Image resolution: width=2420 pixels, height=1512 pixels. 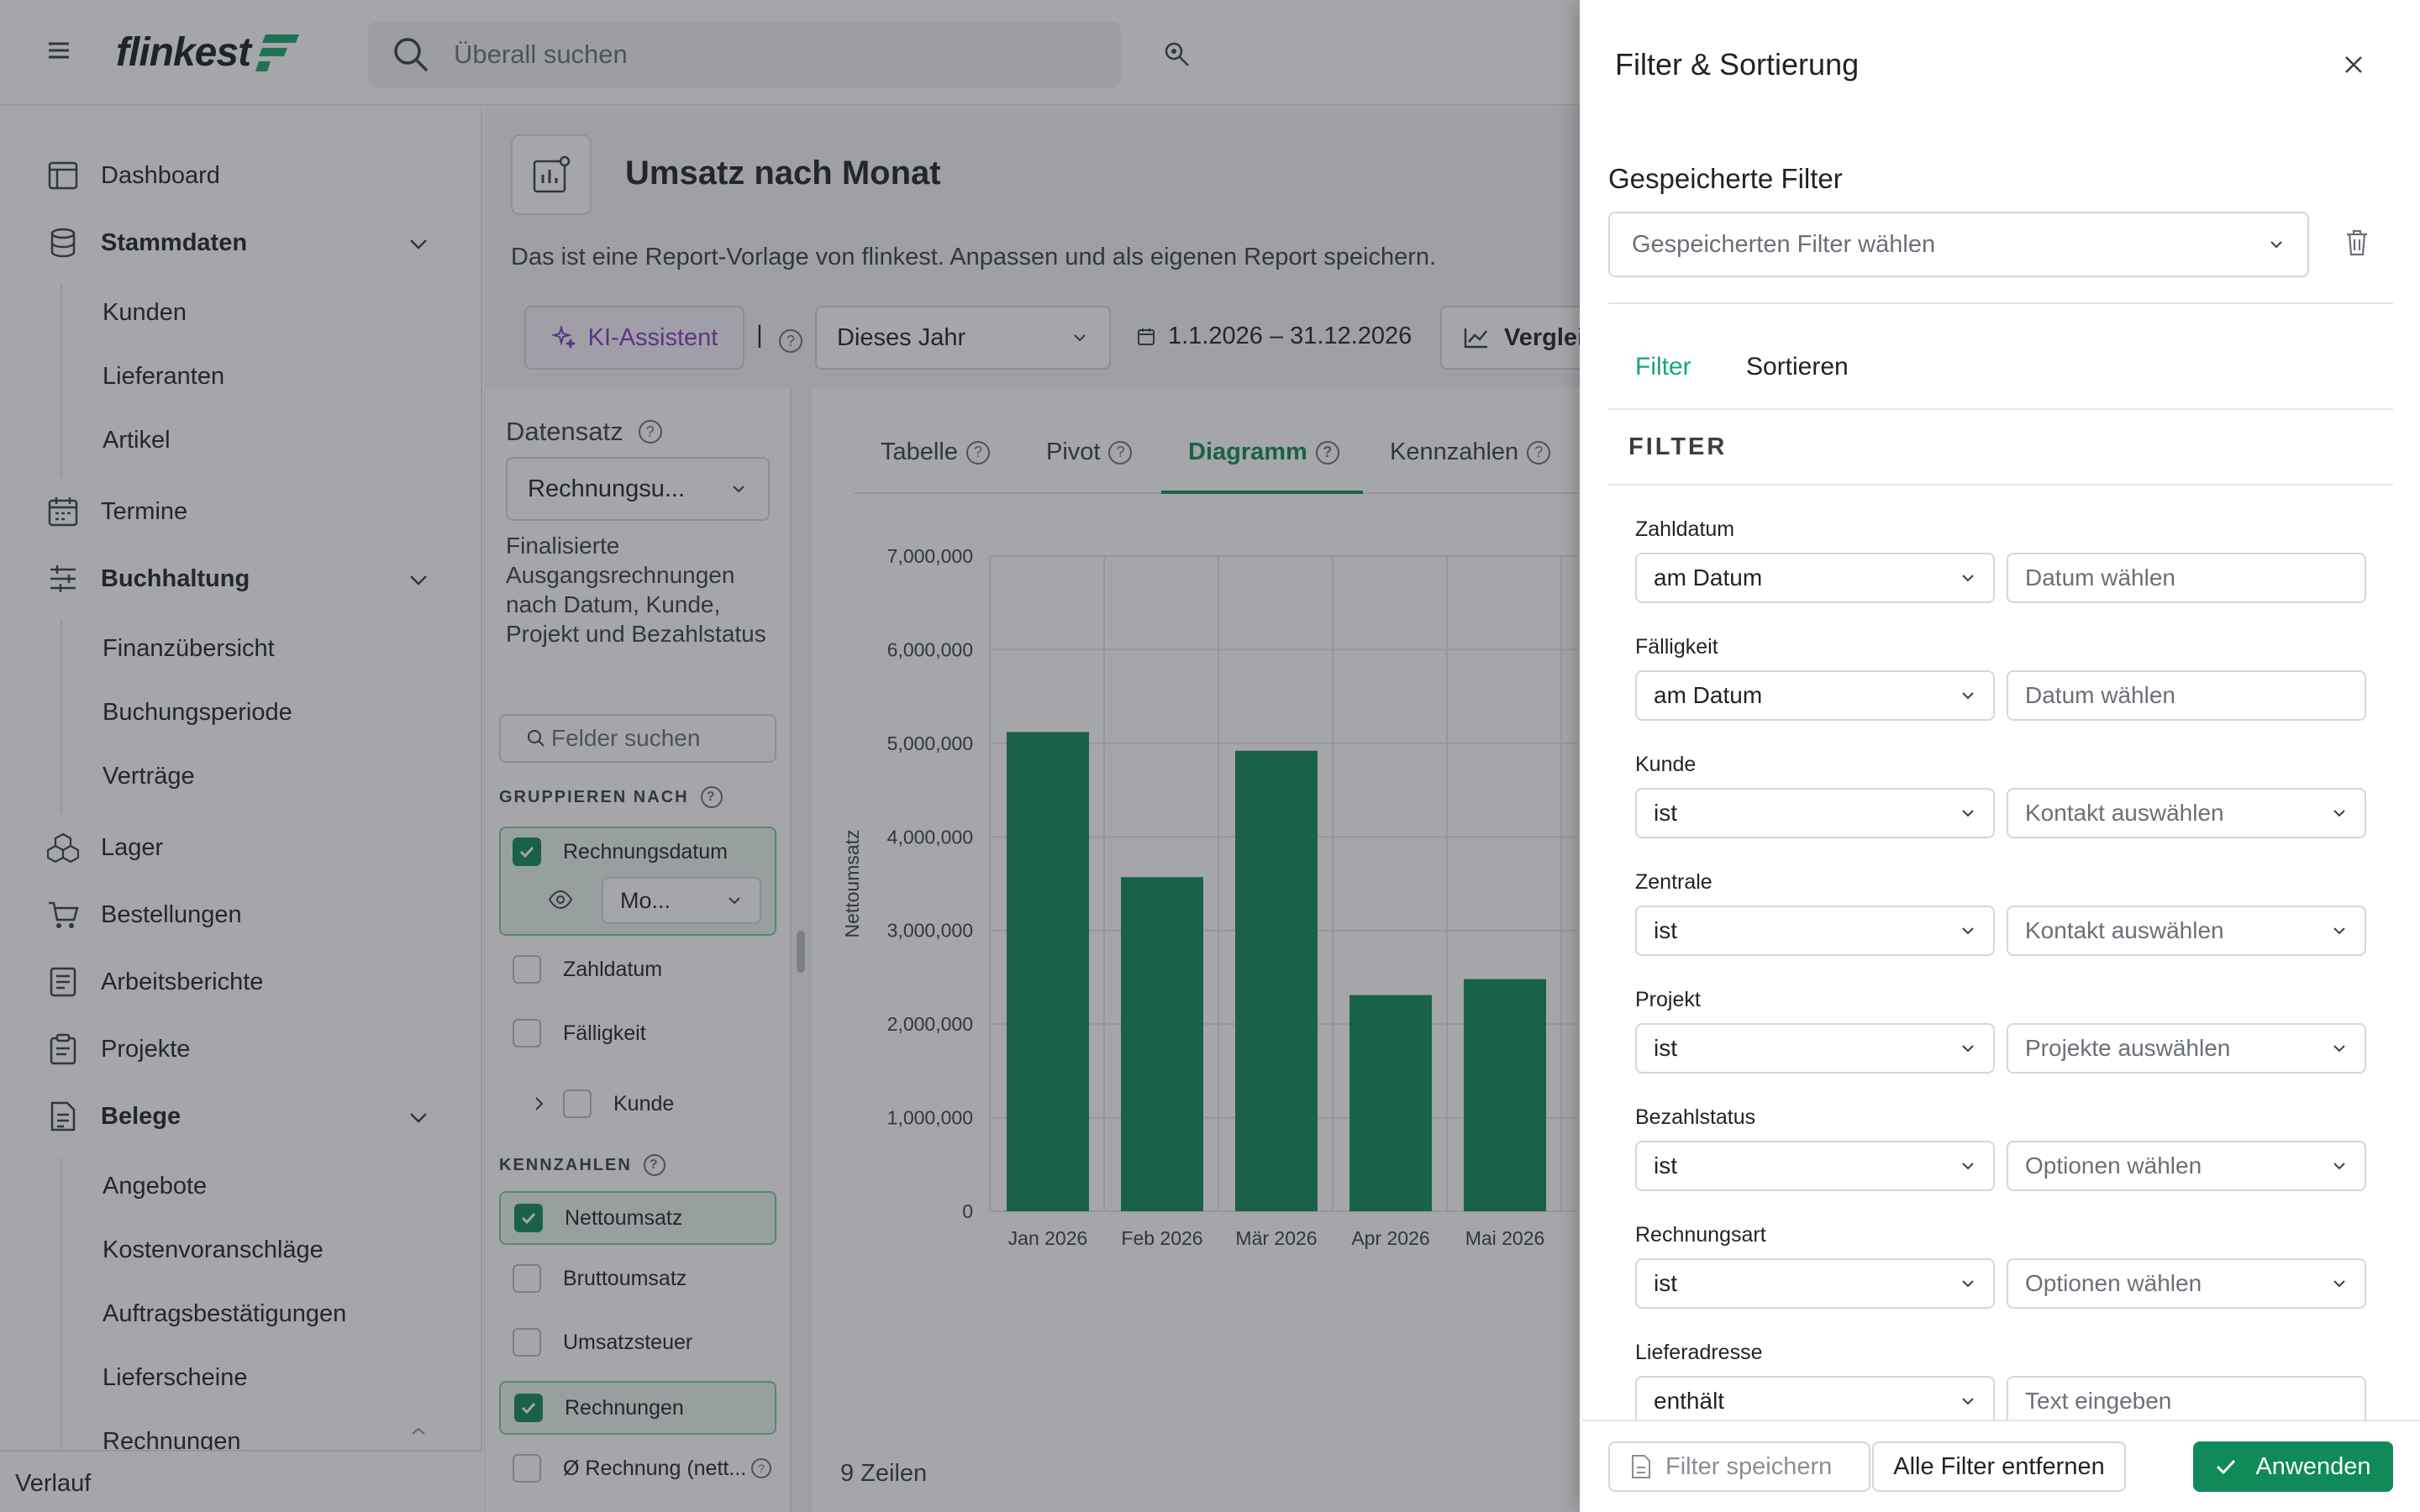 I want to click on filter-label: Projekt, so click(x=1668, y=999).